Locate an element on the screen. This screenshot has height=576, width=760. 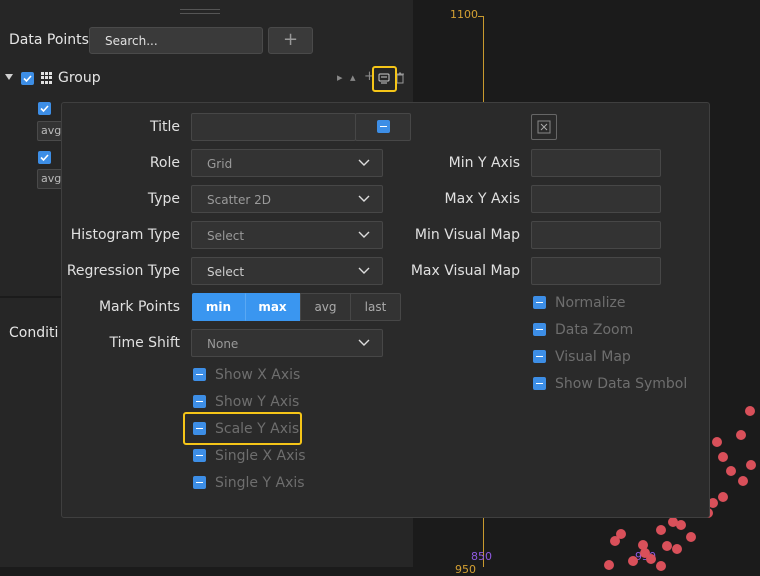
title-toggle-checkbox is located at coordinates (383, 126).